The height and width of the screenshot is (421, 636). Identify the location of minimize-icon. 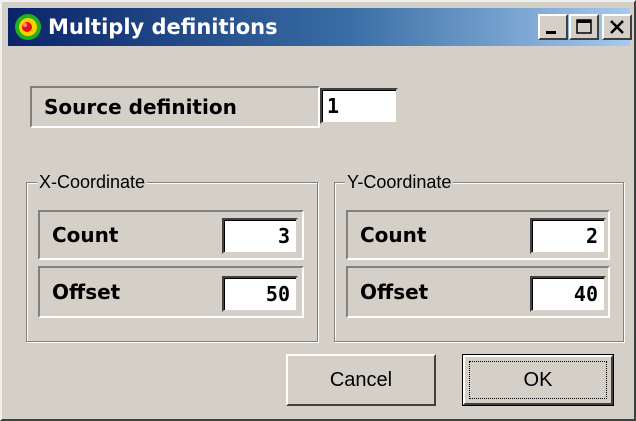
(551, 32).